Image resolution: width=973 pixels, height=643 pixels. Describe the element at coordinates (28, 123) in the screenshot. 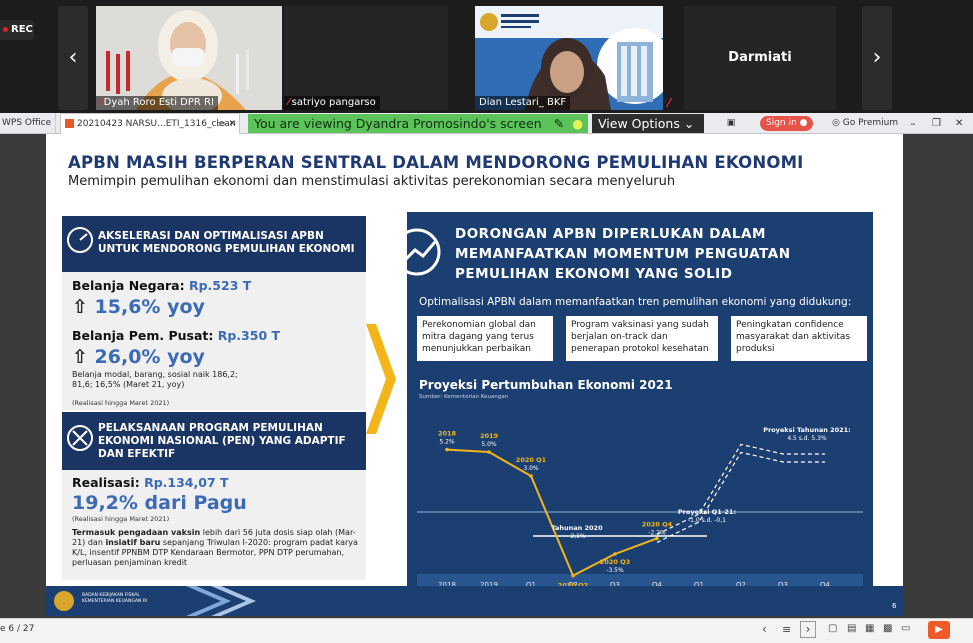

I see `wps-office-tab: WPS Office` at that location.